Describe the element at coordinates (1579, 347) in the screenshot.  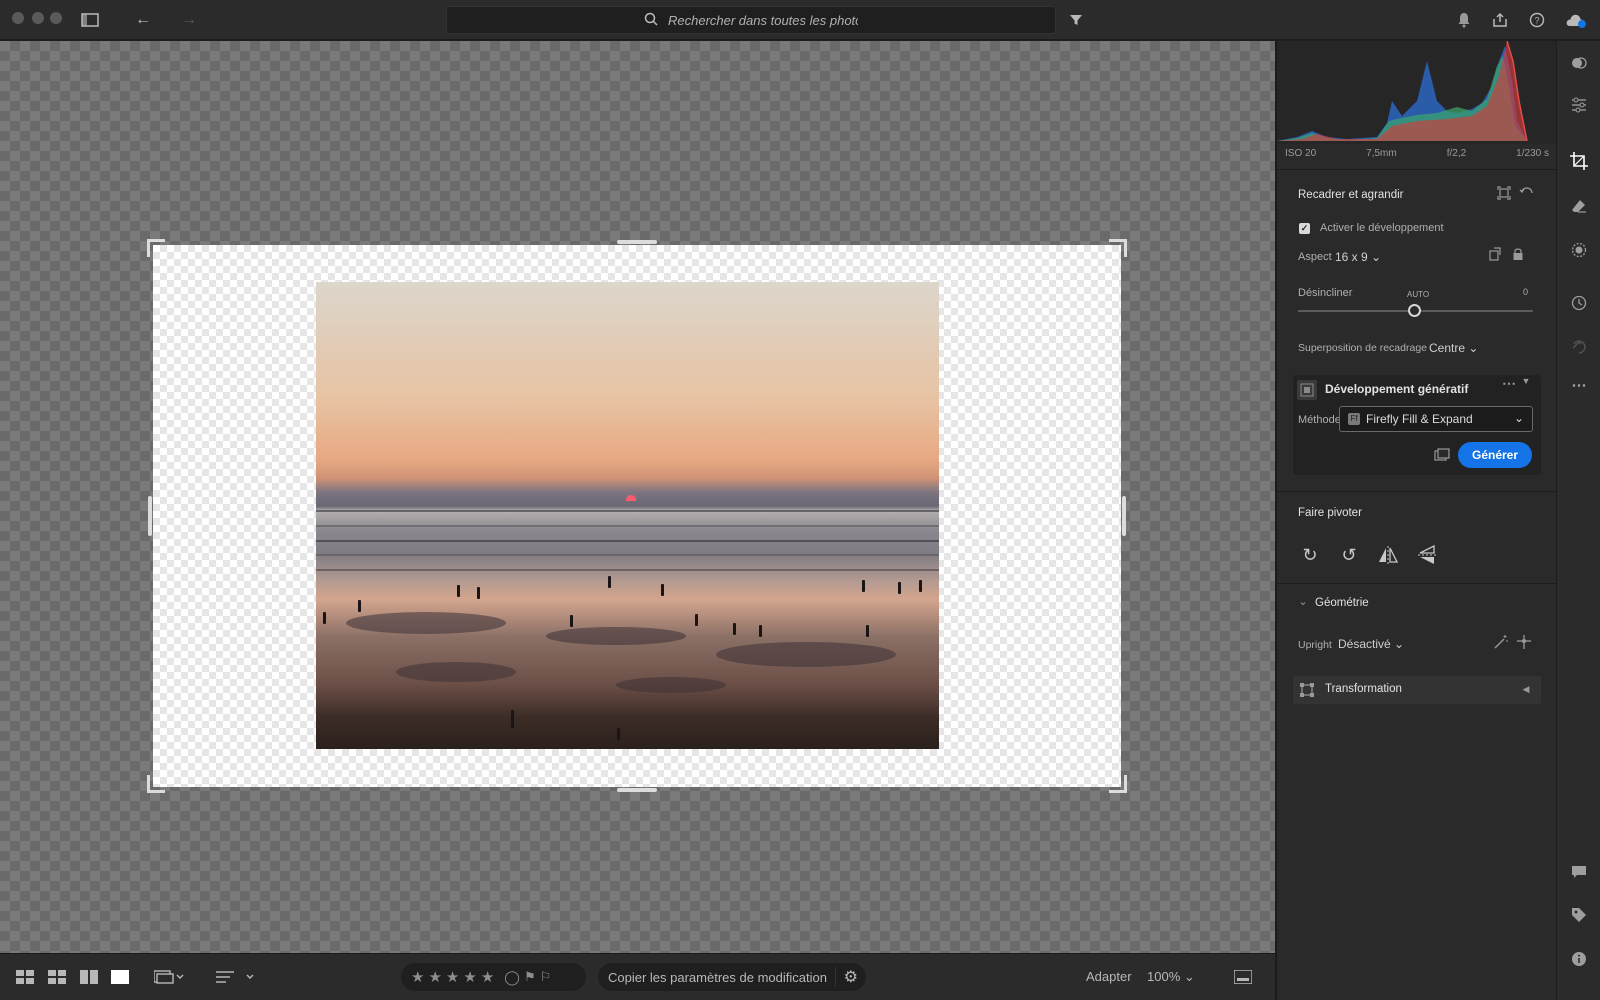
I see `versions-icon` at that location.